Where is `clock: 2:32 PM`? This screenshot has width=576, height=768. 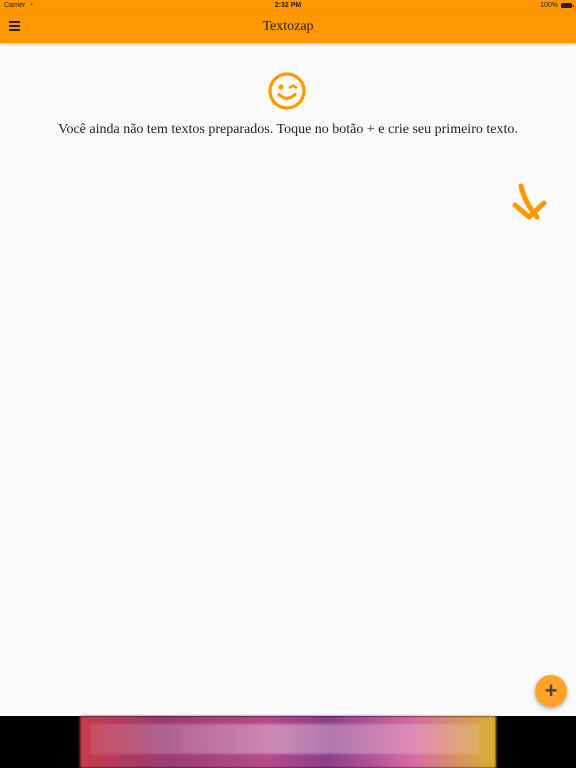
clock: 2:32 PM is located at coordinates (288, 5).